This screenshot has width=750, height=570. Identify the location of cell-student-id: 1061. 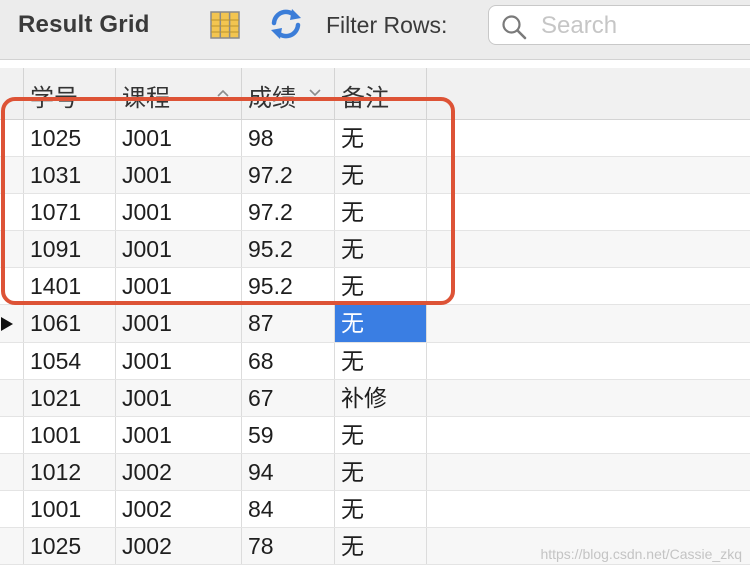
(70, 323).